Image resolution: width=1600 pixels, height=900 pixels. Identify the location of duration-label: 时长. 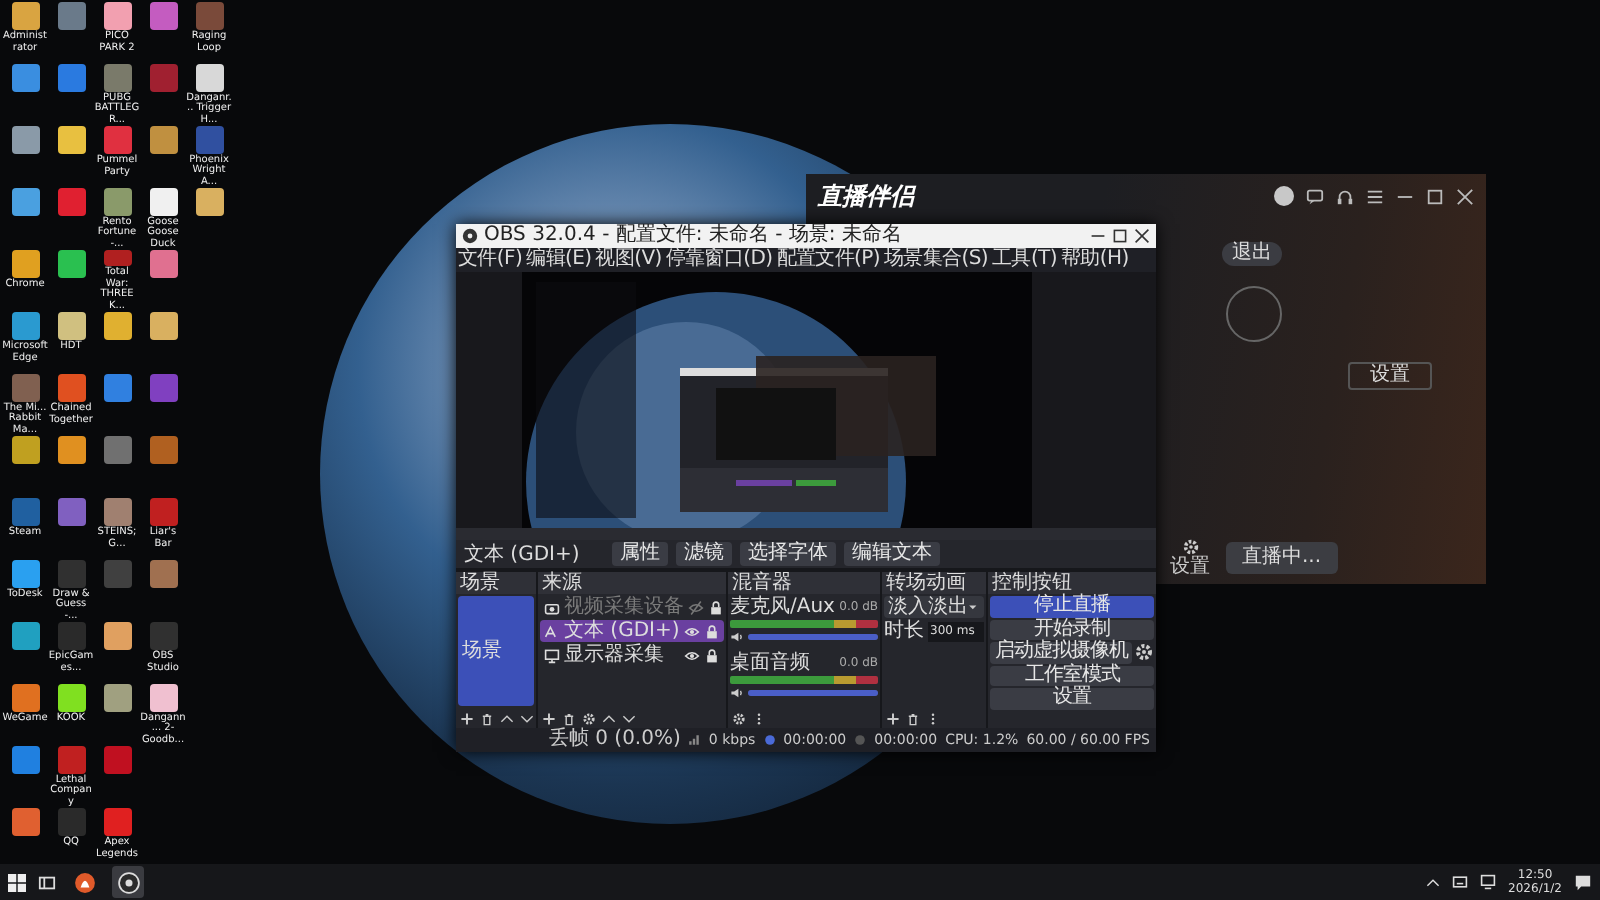
(904, 631).